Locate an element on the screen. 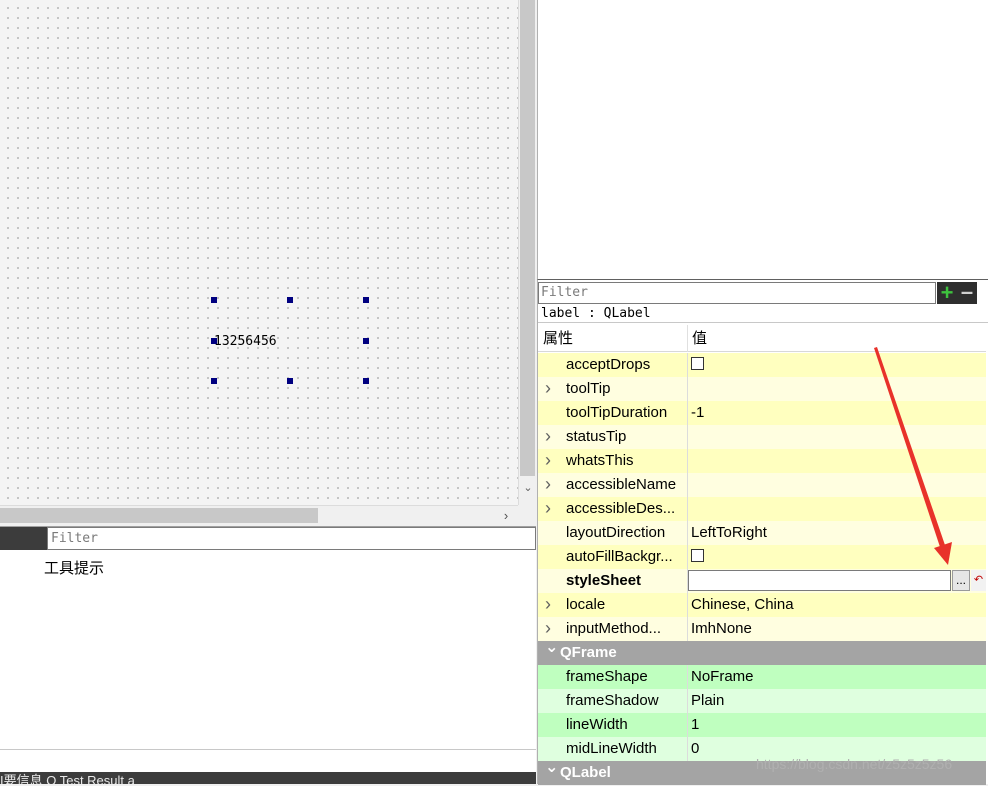 The width and height of the screenshot is (988, 786). divider is located at coordinates (268, 749).